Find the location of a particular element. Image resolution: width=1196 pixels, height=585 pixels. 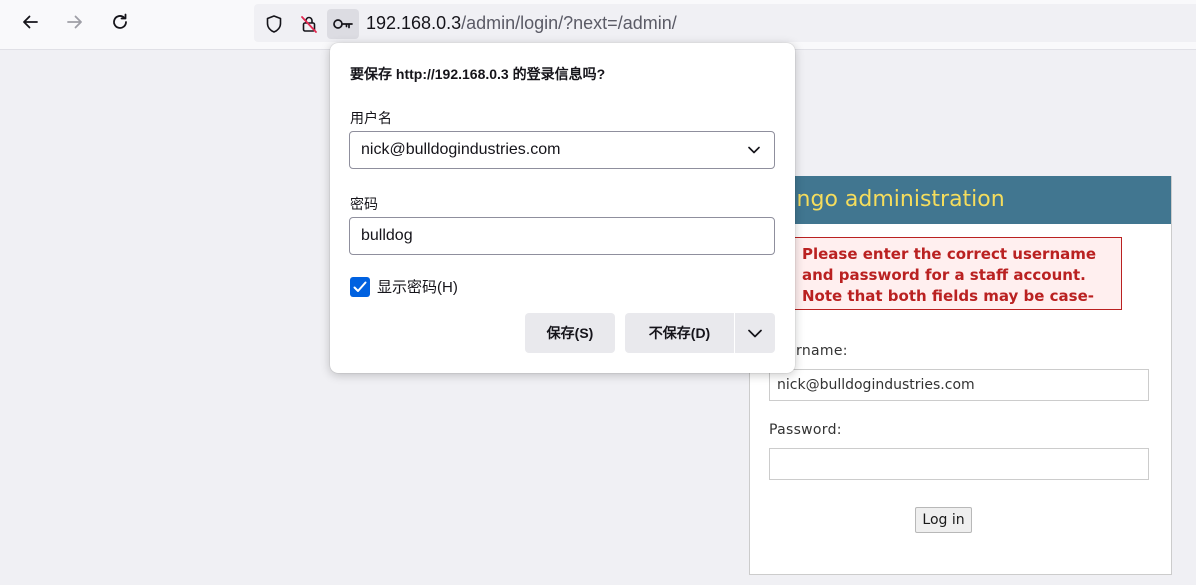

tracking-protection-button is located at coordinates (274, 24).